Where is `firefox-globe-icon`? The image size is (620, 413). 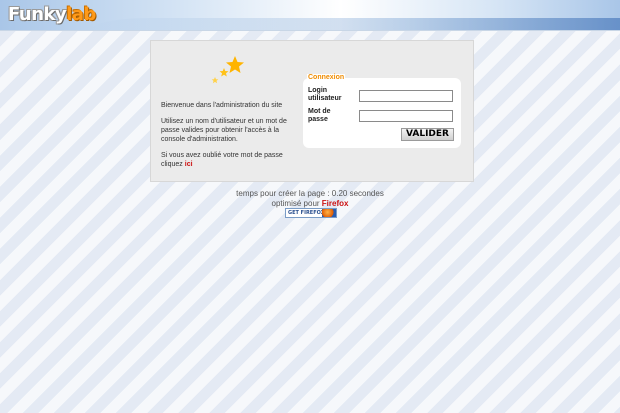 firefox-globe-icon is located at coordinates (329, 213).